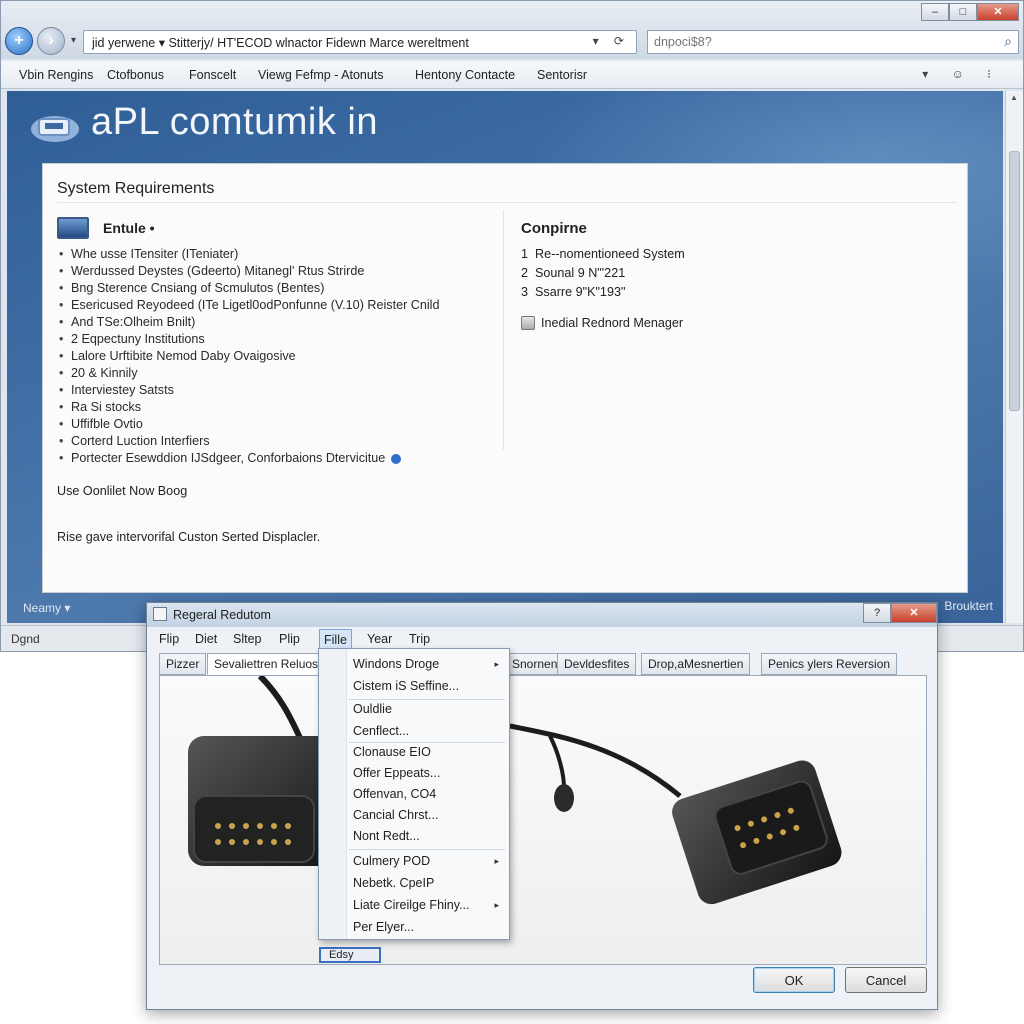  What do you see at coordinates (212, 75) in the screenshot?
I see `menu-item-3: Fonscelt` at bounding box center [212, 75].